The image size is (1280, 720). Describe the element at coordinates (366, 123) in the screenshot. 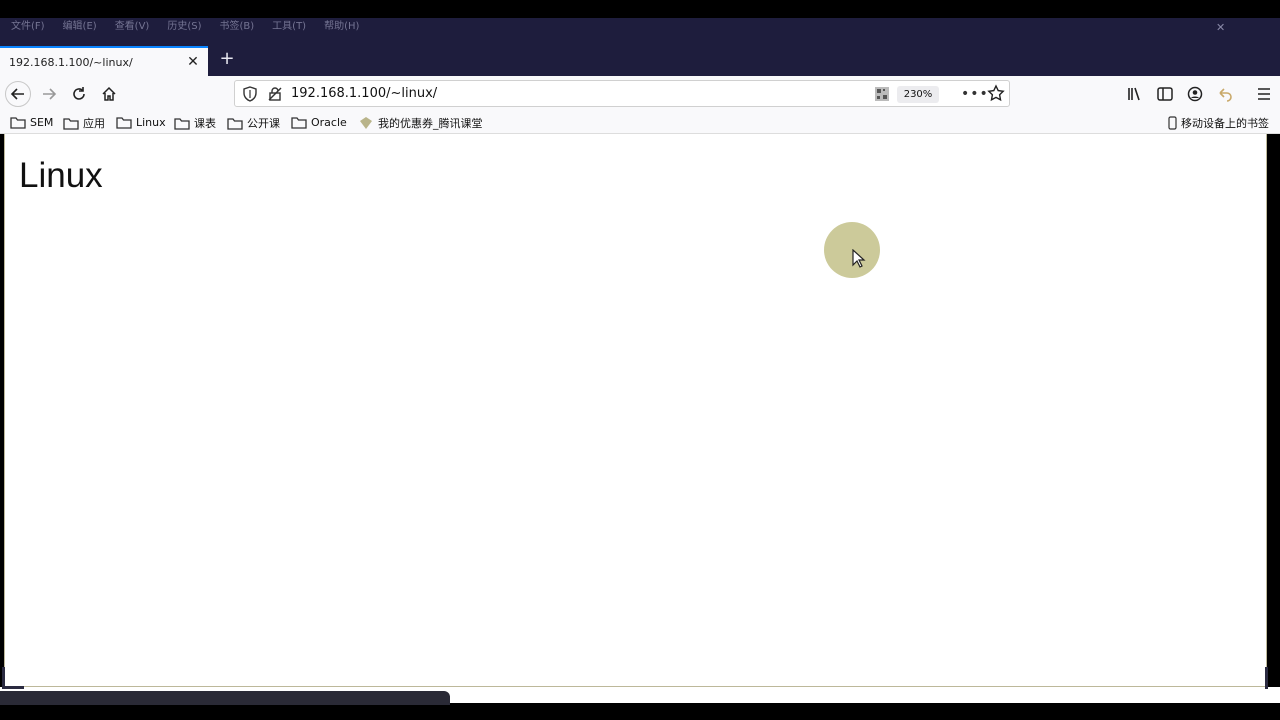

I see `tencent-class-icon` at that location.